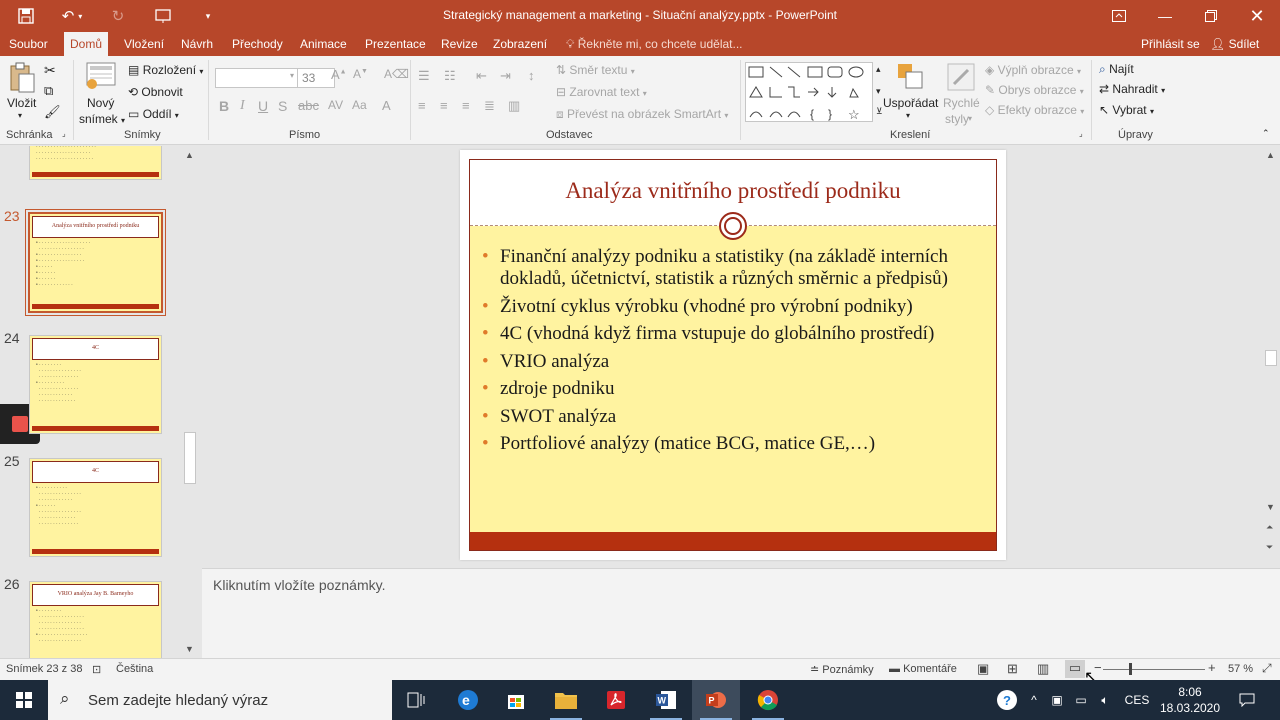 Image resolution: width=1280 pixels, height=720 pixels. What do you see at coordinates (257, 44) in the screenshot?
I see `tab-transitions: Přechody` at bounding box center [257, 44].